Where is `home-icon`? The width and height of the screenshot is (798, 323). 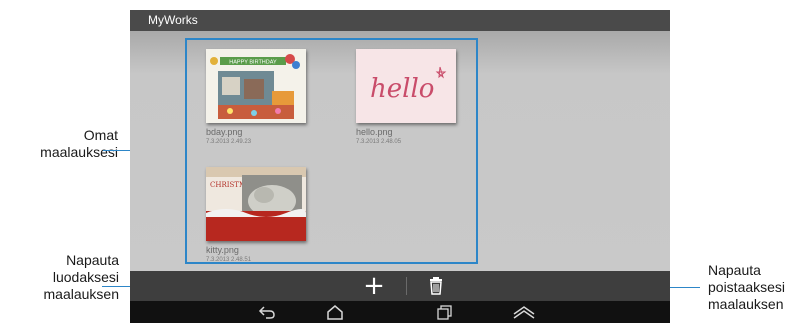 home-icon is located at coordinates (335, 312).